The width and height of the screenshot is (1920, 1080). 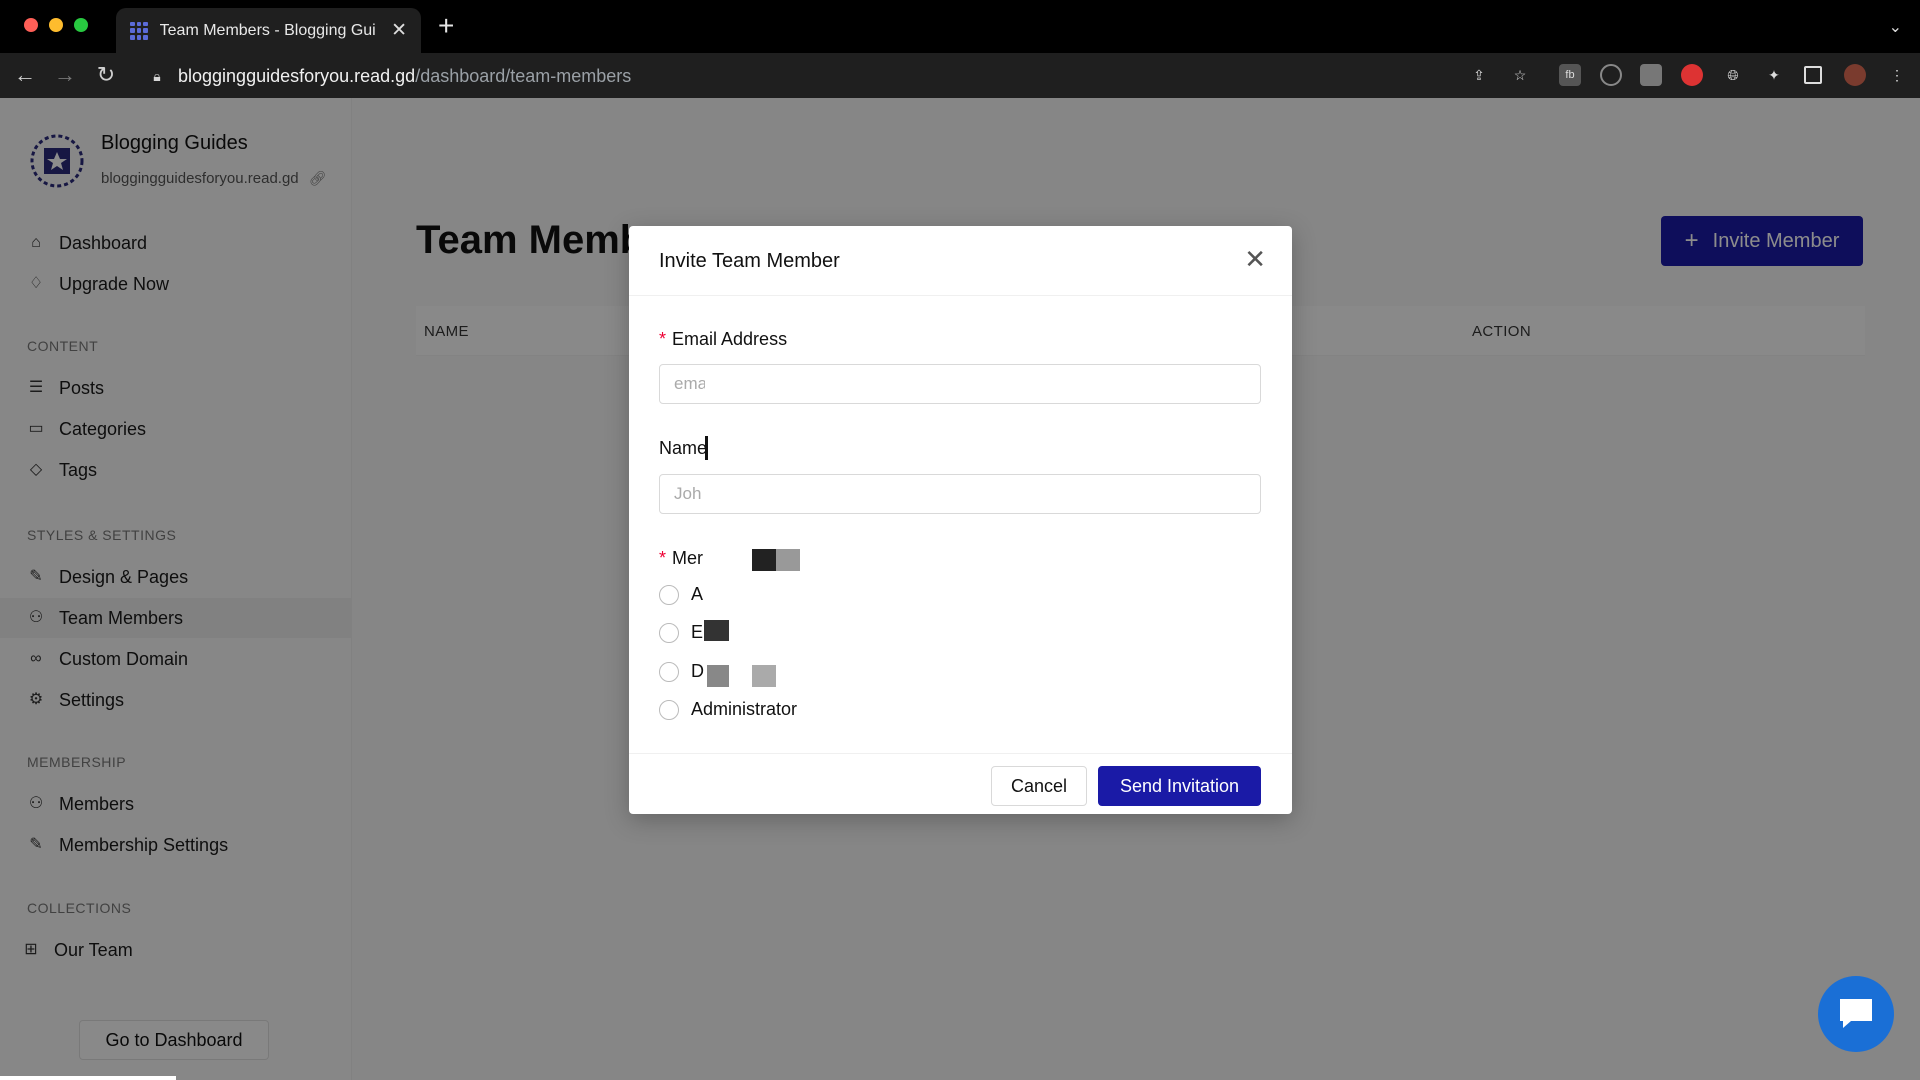 What do you see at coordinates (960, 26) in the screenshot?
I see `browser-tabbar: Team Members - Blogging Gui ✕ + ⌄` at bounding box center [960, 26].